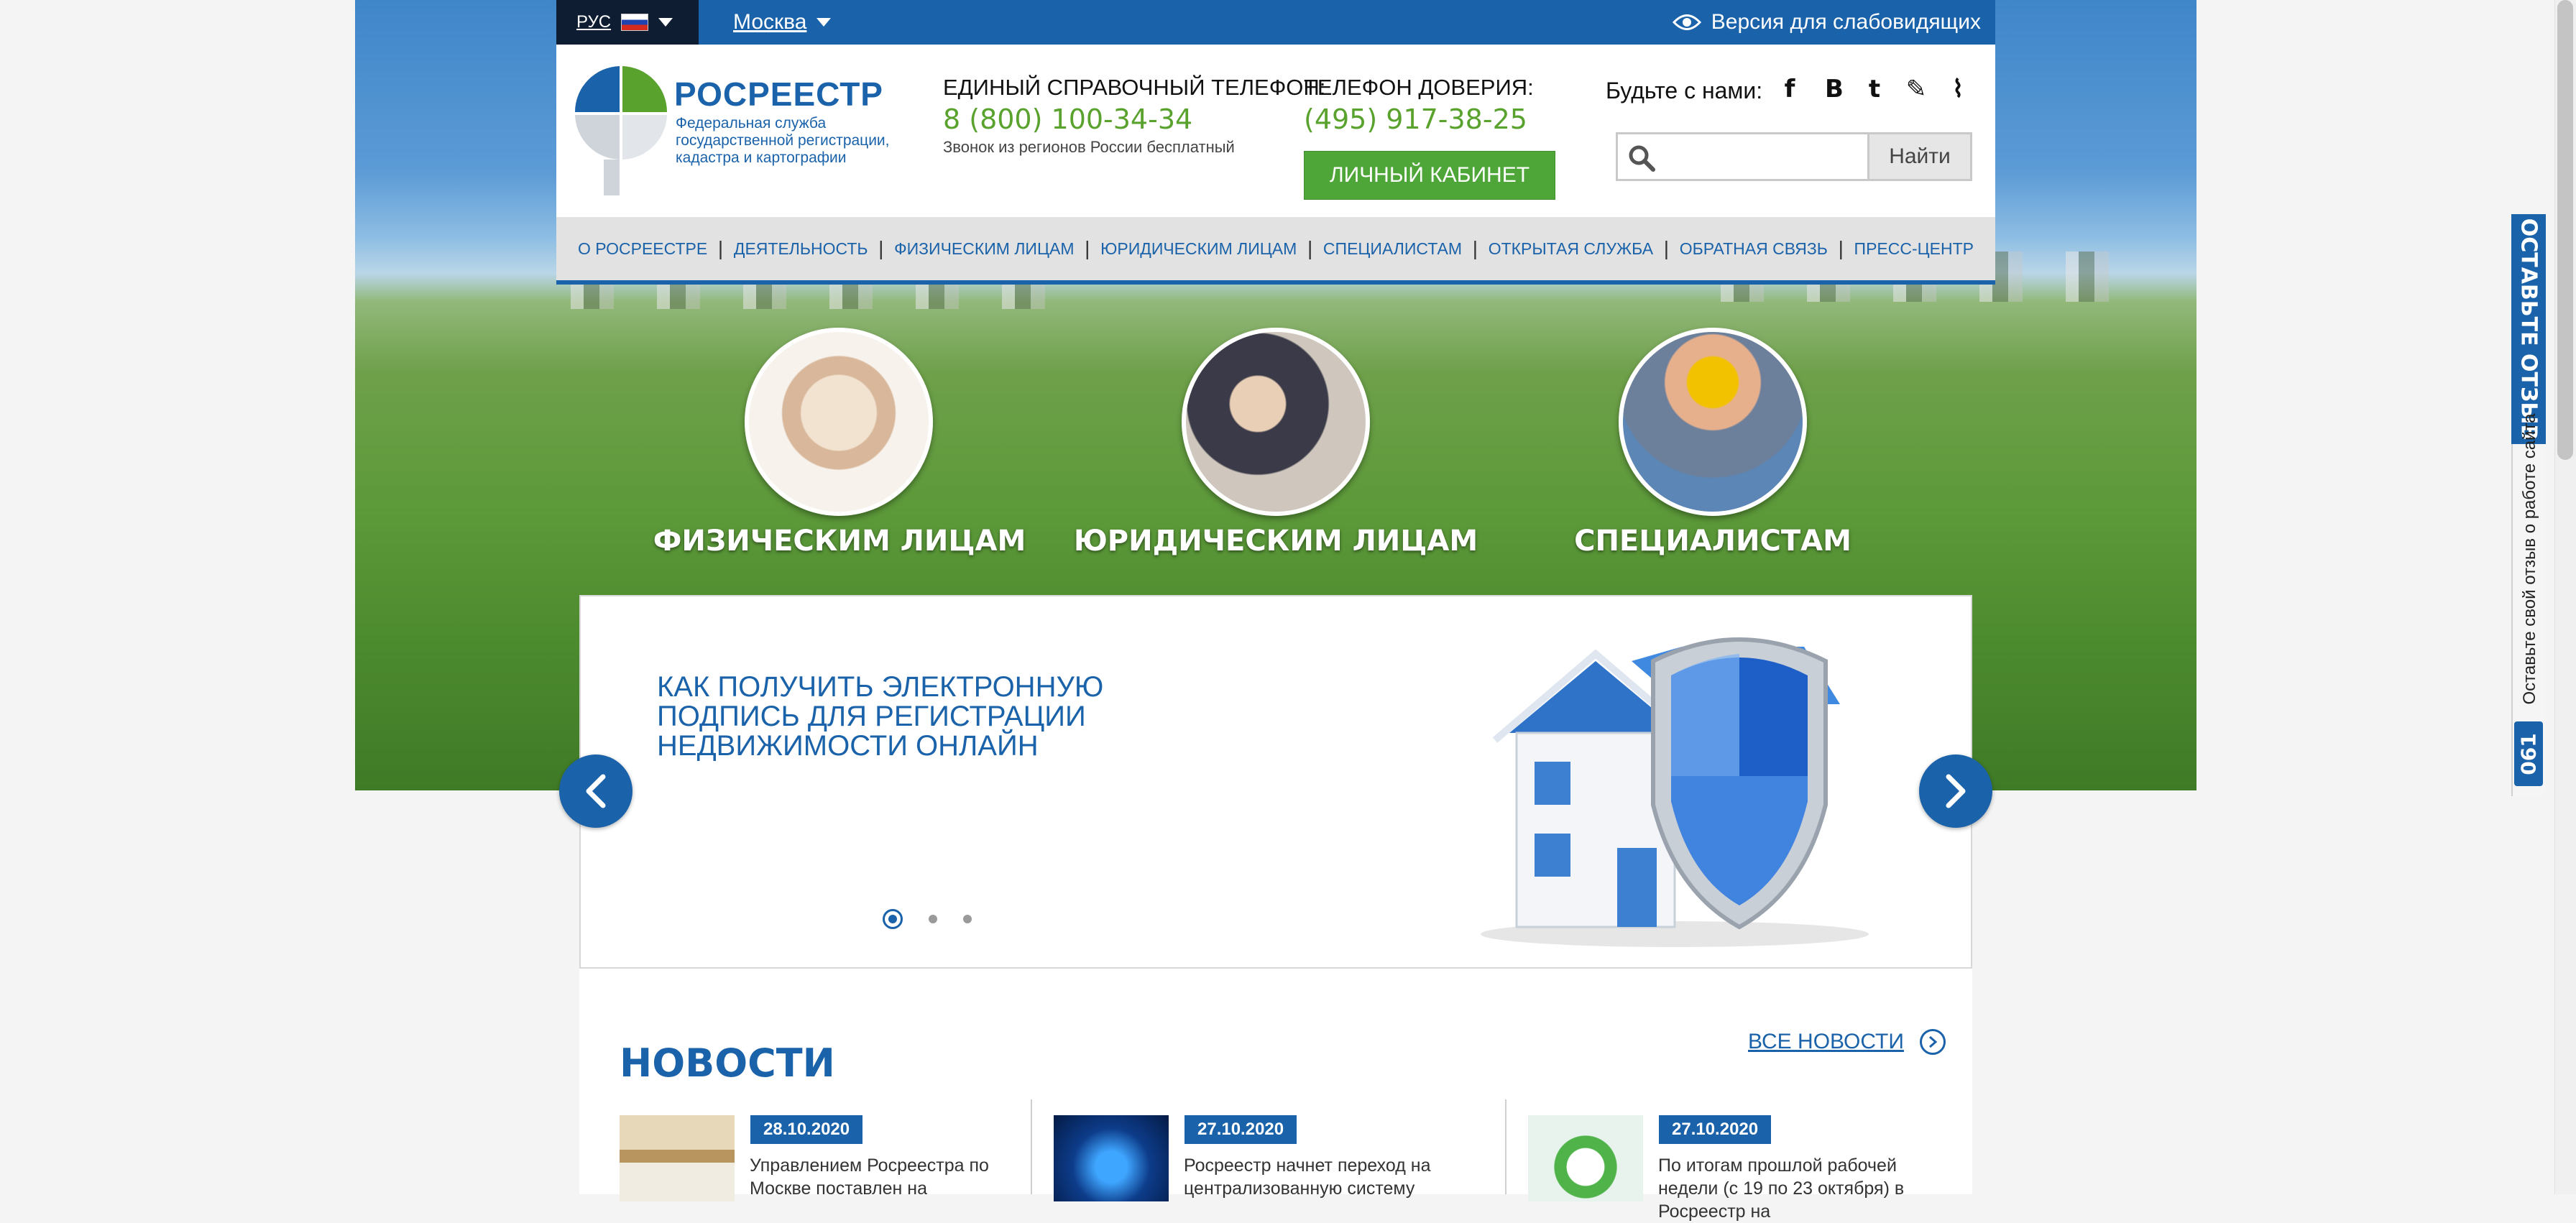 The image size is (2576, 1223). Describe the element at coordinates (2565, 596) in the screenshot. I see `scrollbar-thumb` at that location.